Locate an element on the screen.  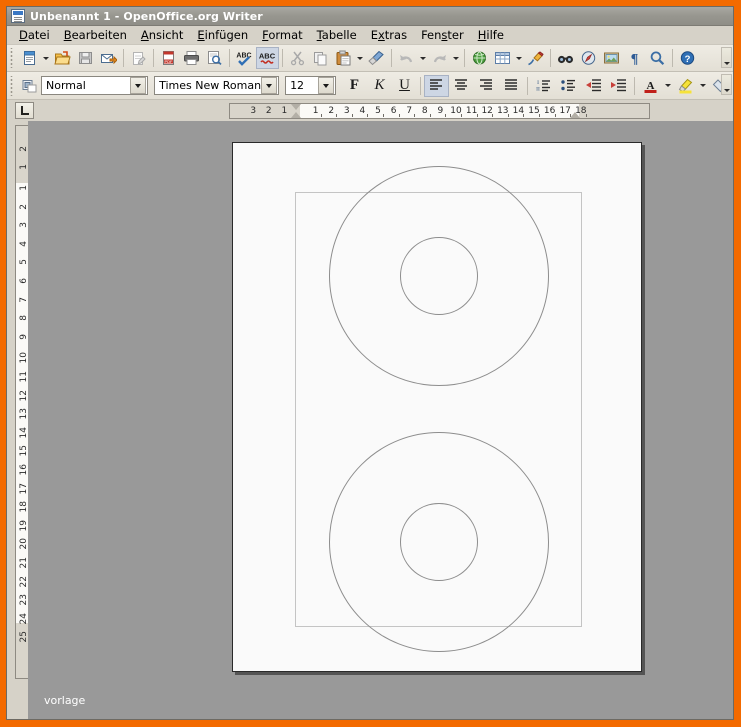
undo-icon is located at coordinates (406, 58).